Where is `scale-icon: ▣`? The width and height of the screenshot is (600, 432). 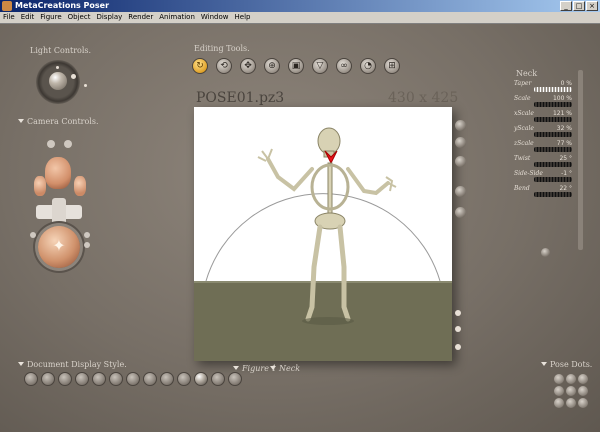
scale-icon: ▣ is located at coordinates (296, 66).